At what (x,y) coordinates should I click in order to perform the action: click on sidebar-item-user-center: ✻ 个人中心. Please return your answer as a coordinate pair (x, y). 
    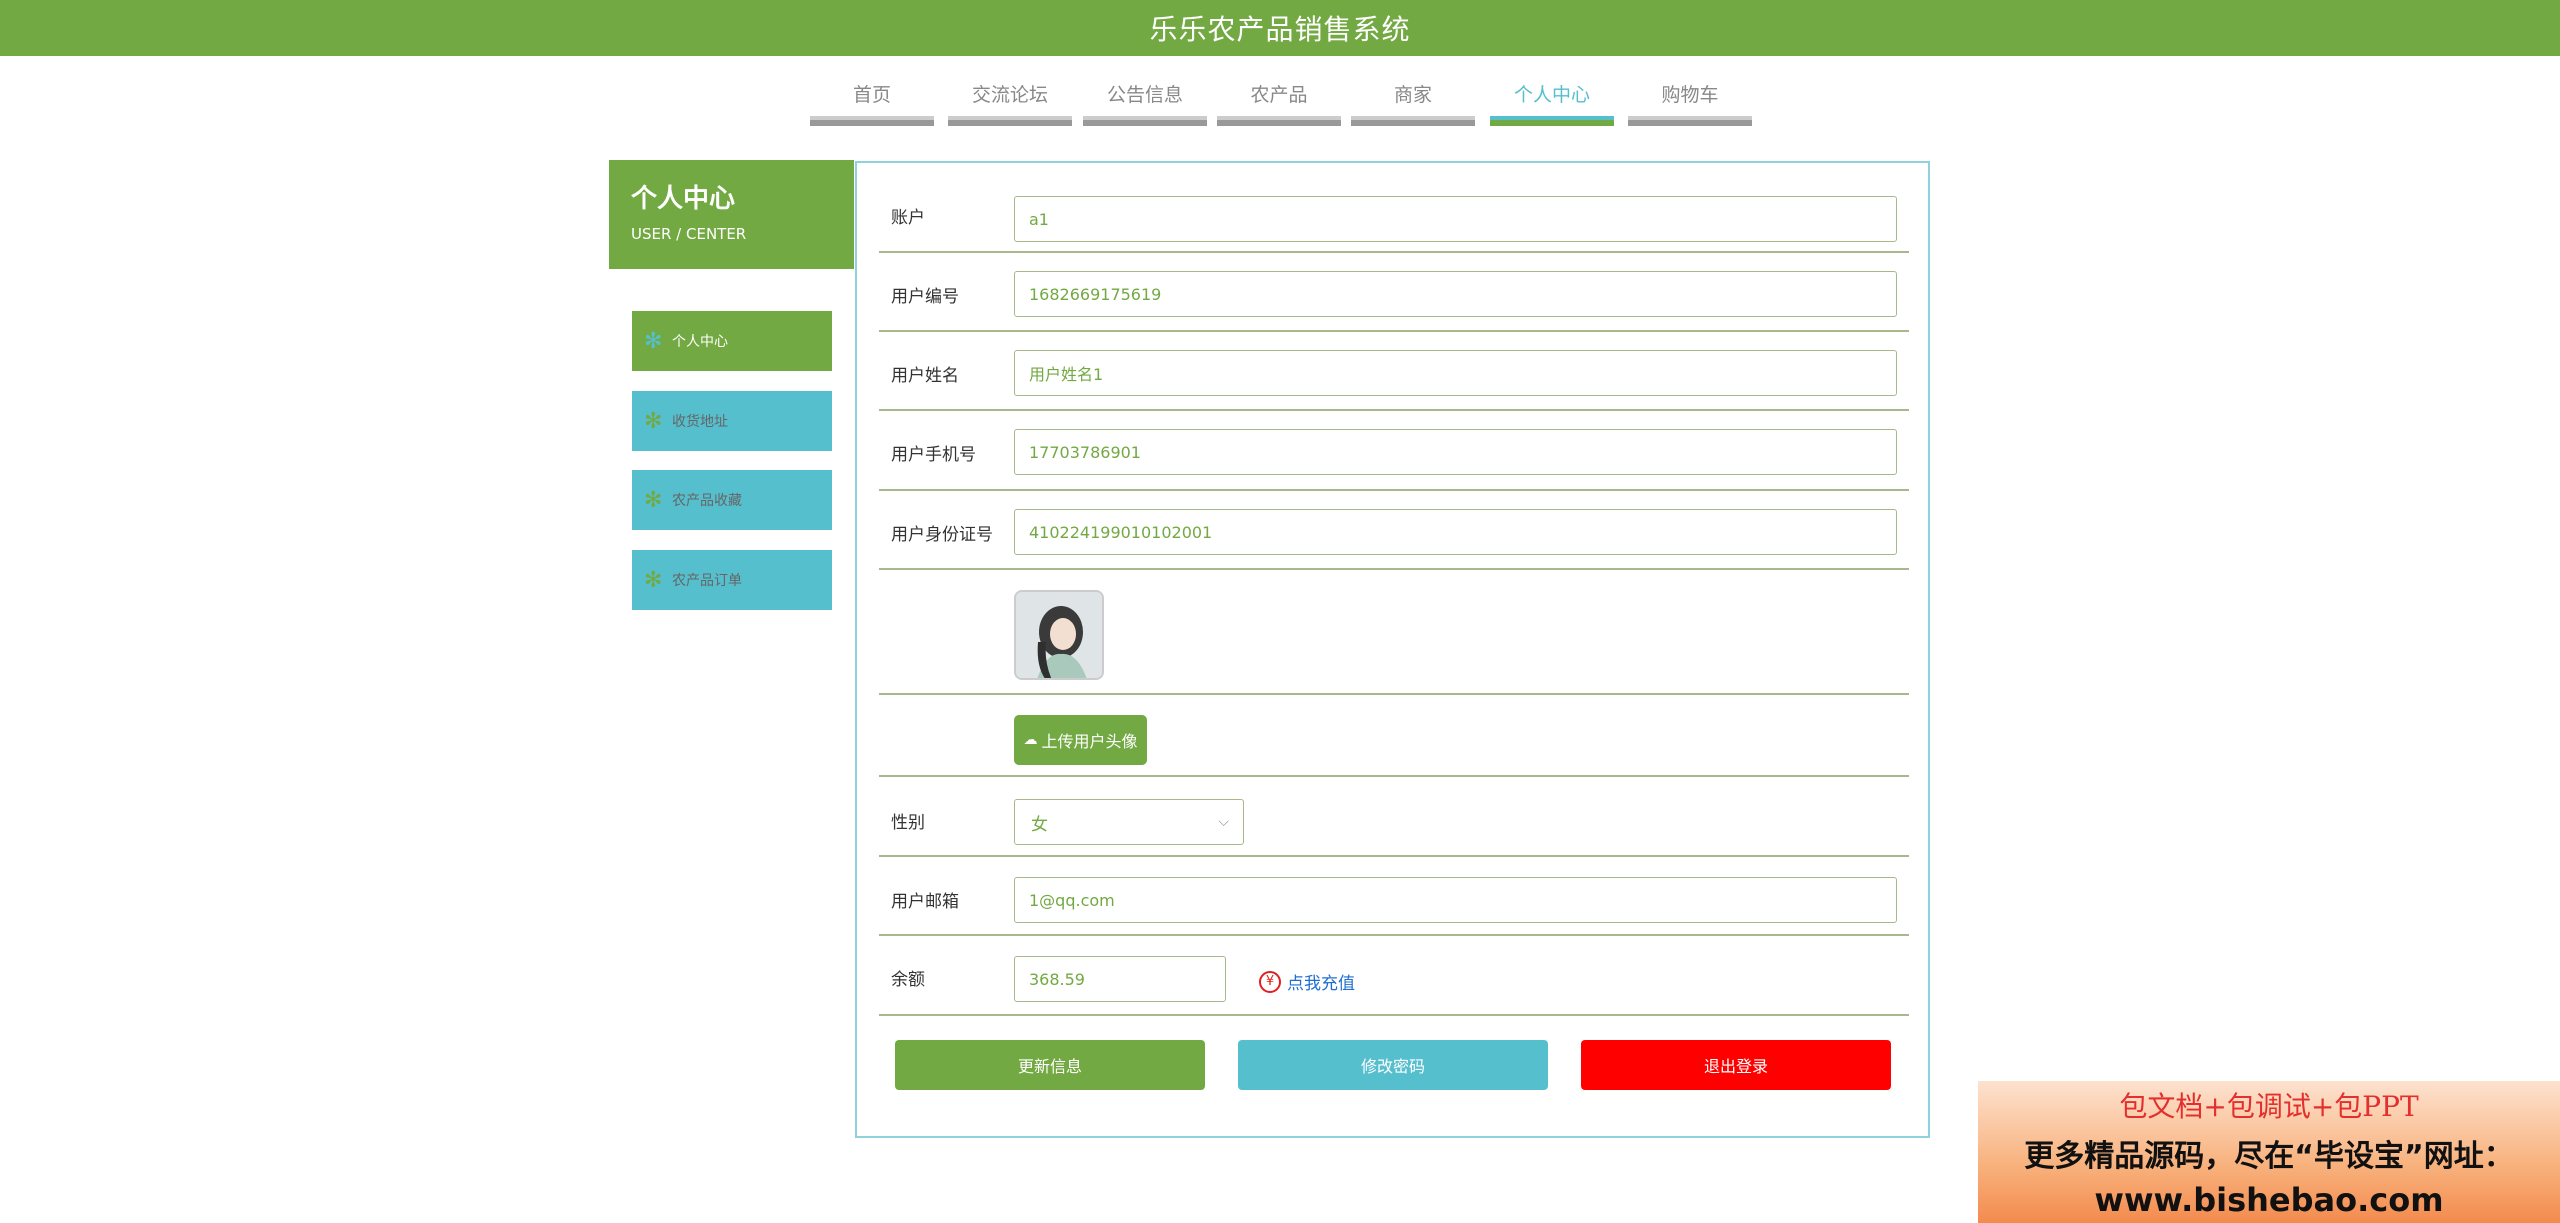
    Looking at the image, I should click on (732, 341).